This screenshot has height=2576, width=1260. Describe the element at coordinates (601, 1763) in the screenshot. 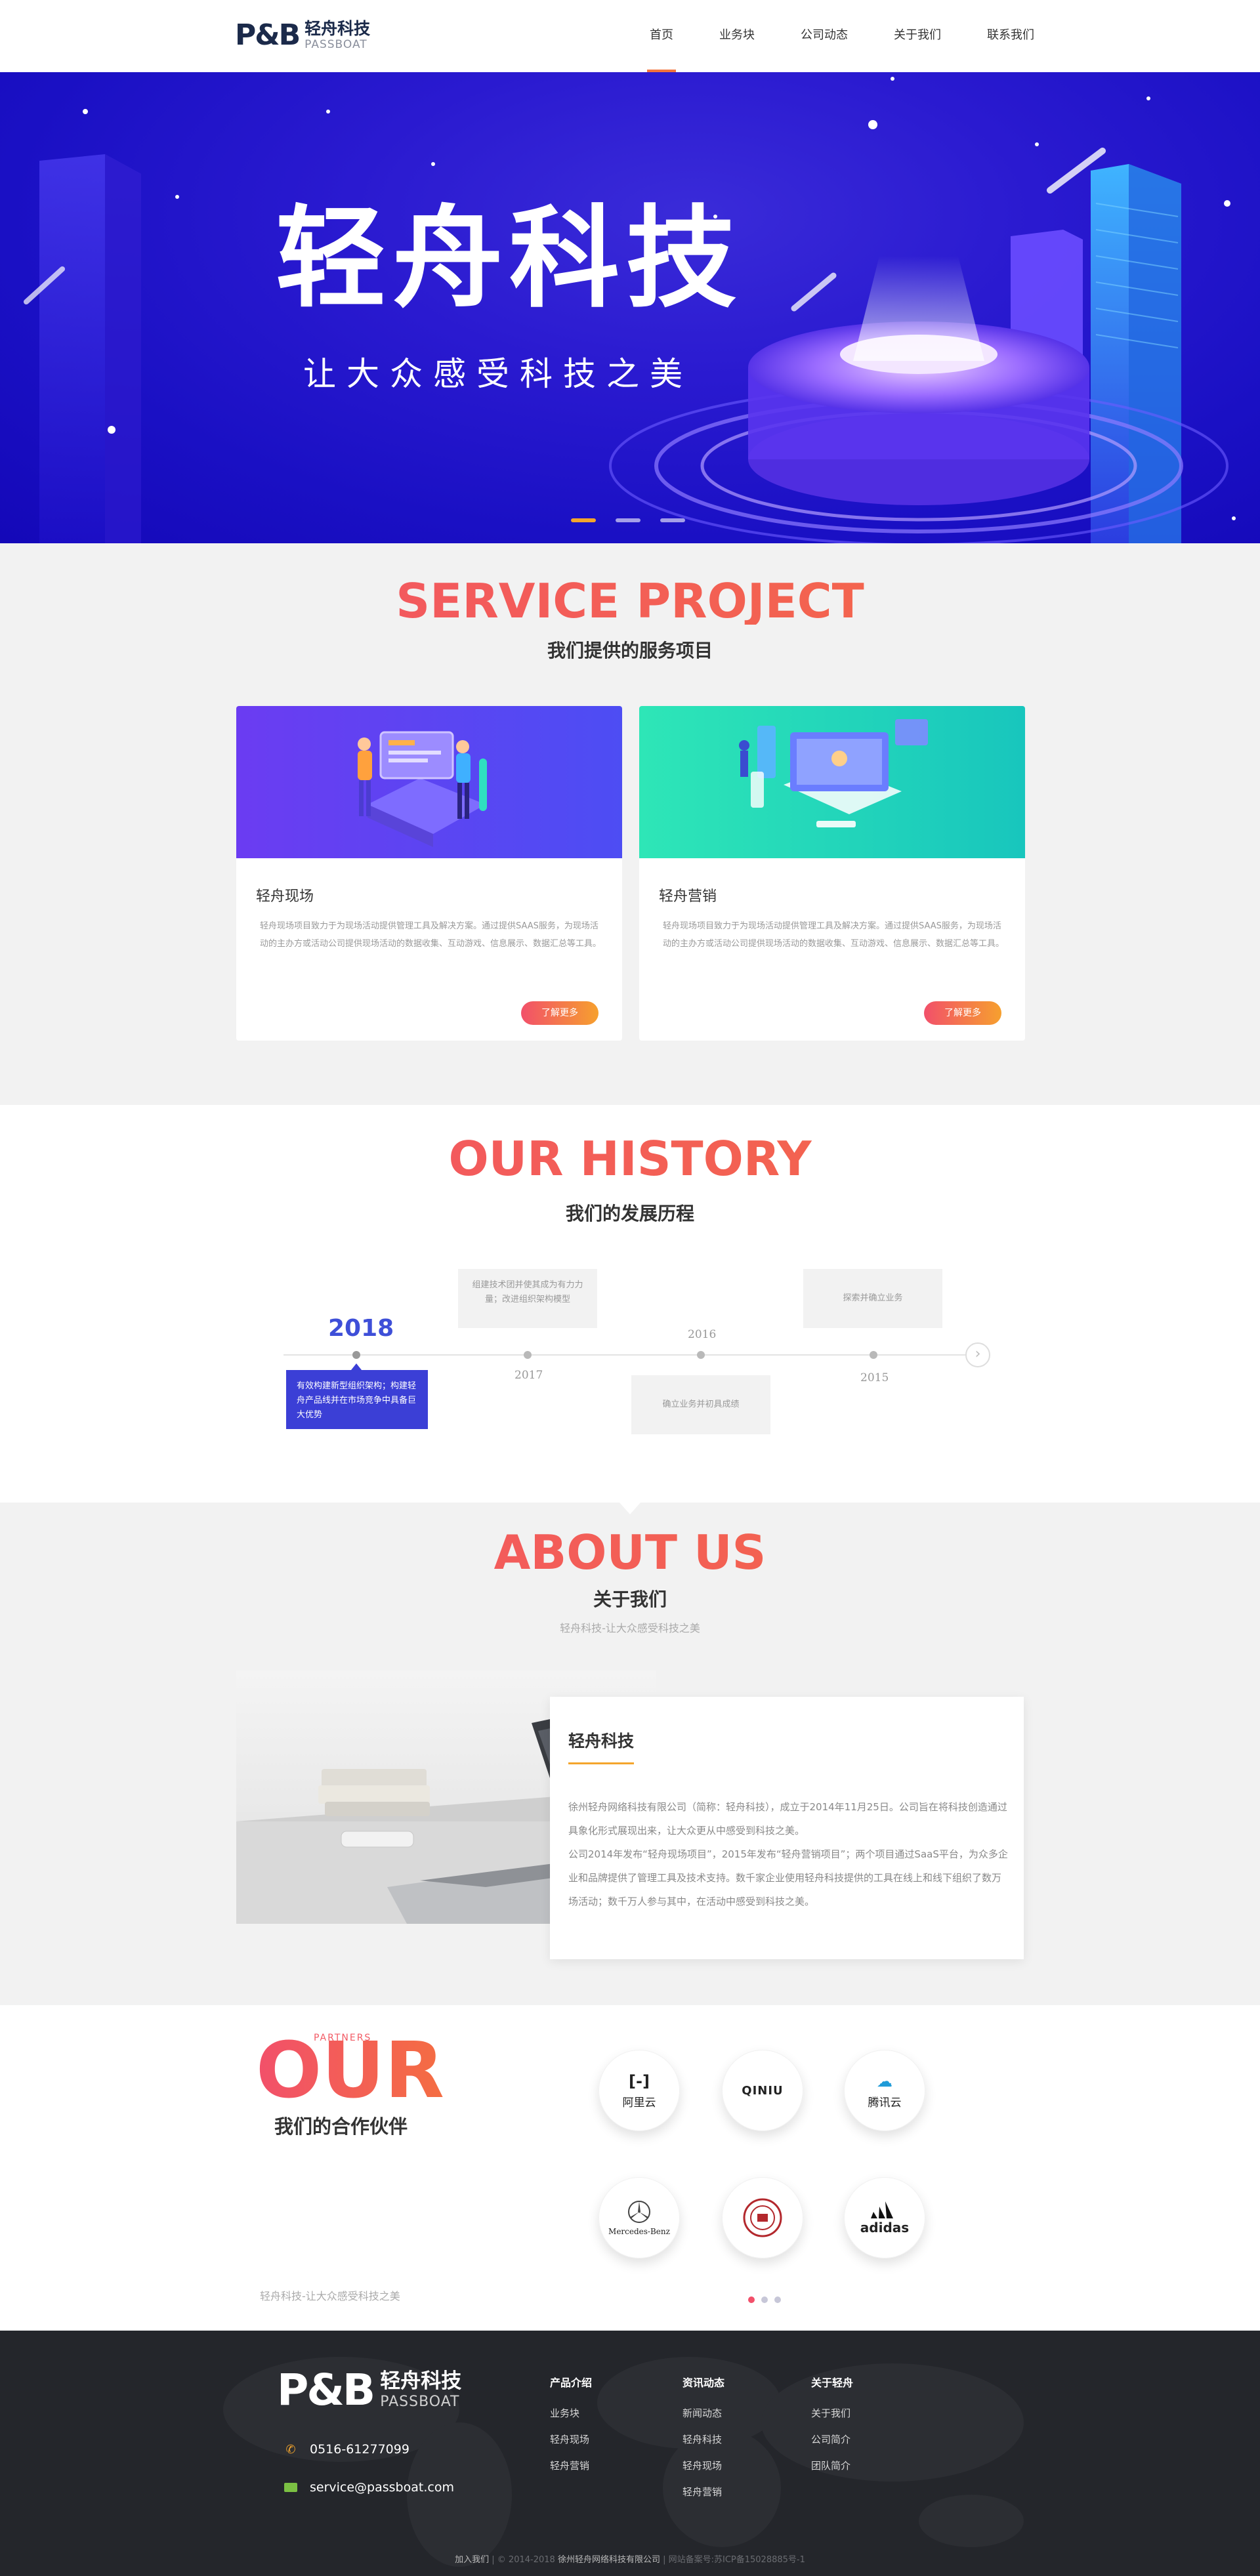

I see `title-underline` at that location.